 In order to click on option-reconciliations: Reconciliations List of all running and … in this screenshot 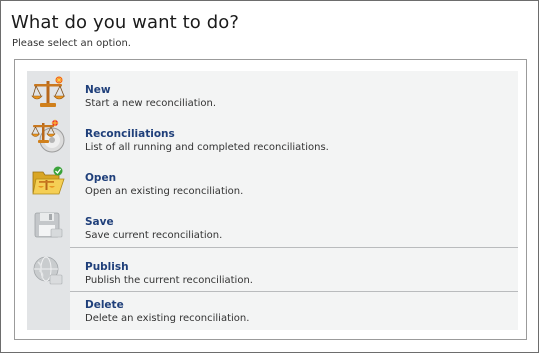, I will do `click(272, 137)`.